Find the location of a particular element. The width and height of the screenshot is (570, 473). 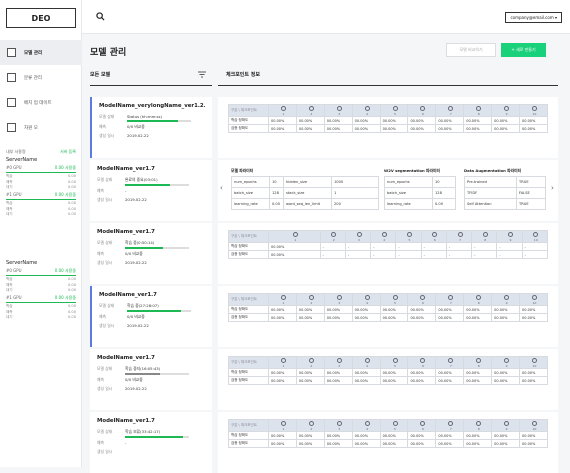

account-dropdown: company@email.com ▾ is located at coordinates (533, 17).